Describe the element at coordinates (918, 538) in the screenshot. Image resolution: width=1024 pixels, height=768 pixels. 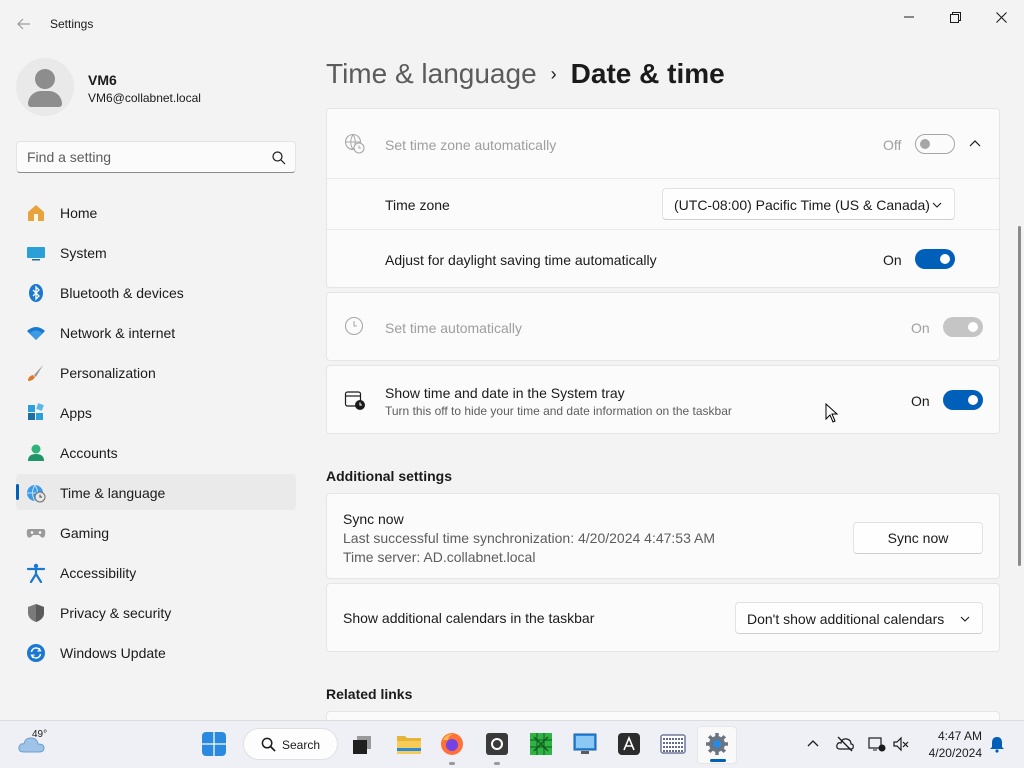
I see `sync-now-button: Sync now` at that location.